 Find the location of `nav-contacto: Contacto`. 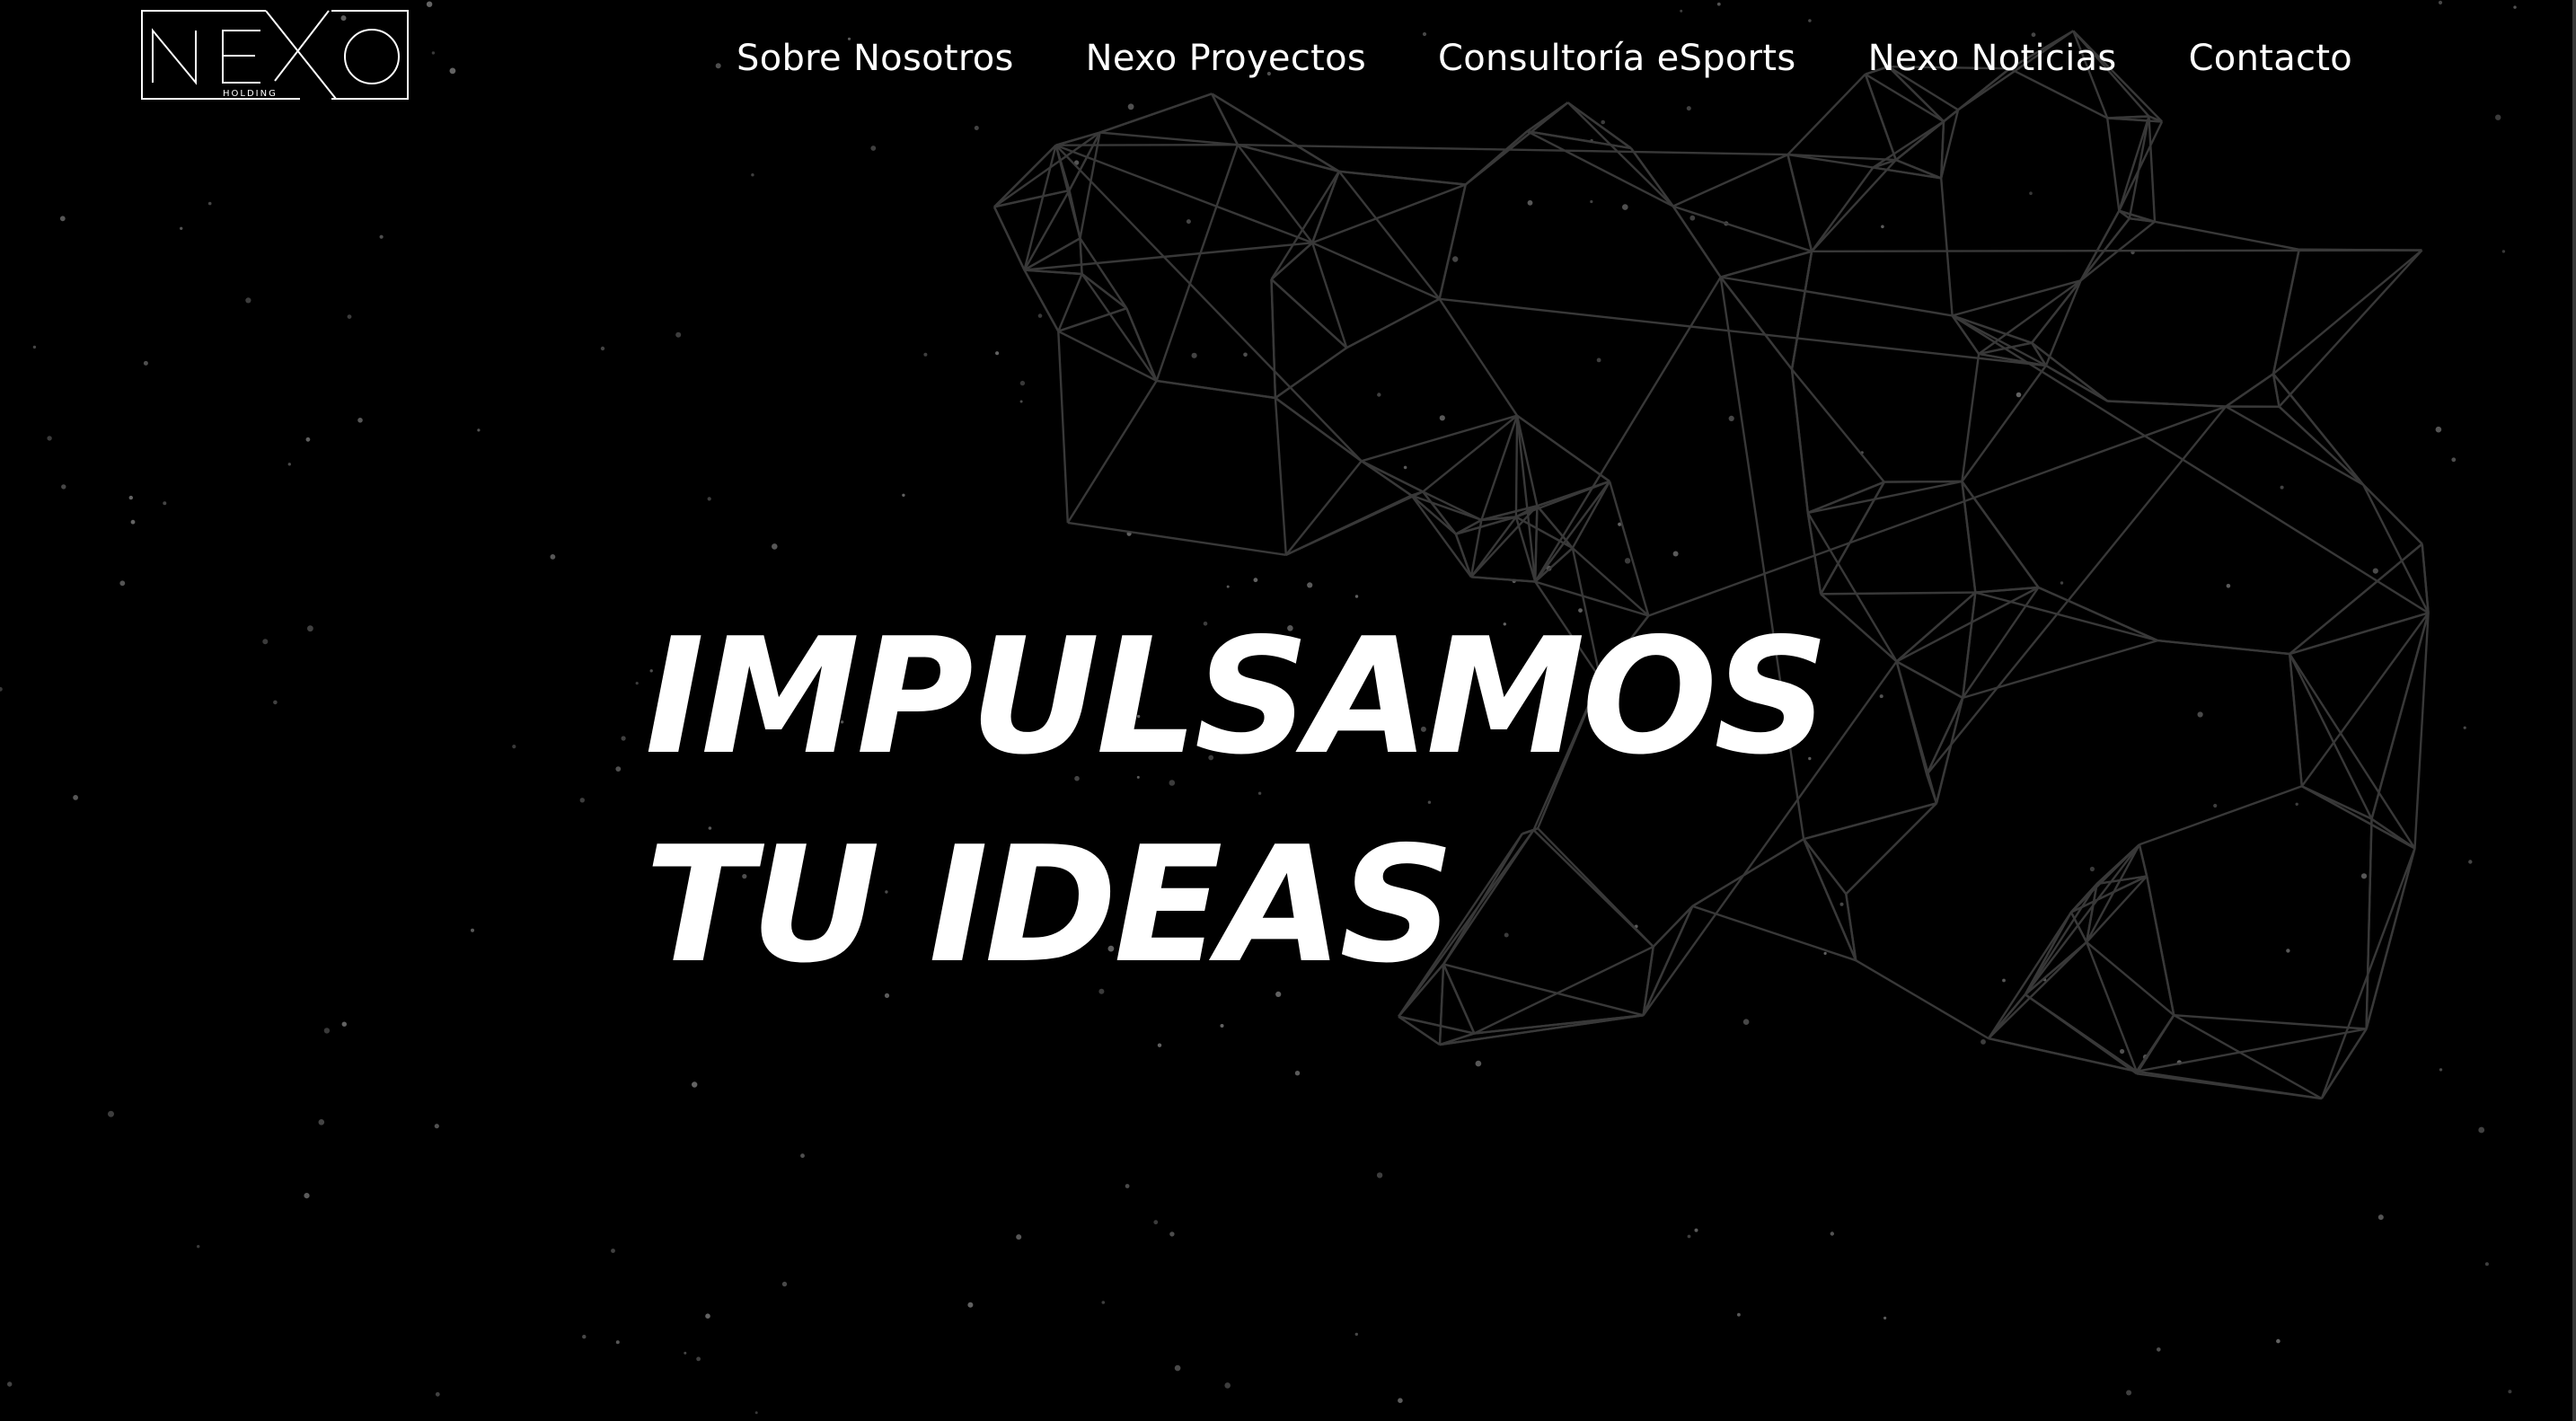

nav-contacto: Contacto is located at coordinates (2271, 58).